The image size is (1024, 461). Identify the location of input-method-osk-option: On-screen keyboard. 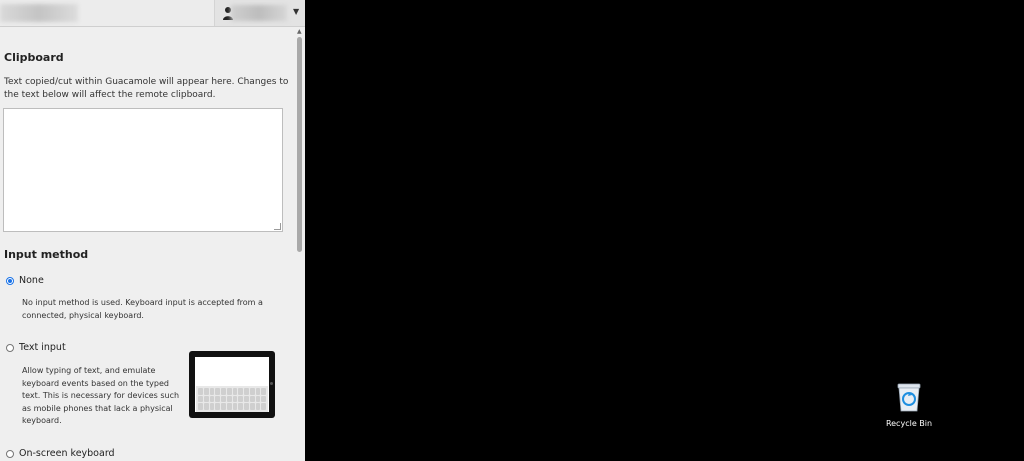
(60, 453).